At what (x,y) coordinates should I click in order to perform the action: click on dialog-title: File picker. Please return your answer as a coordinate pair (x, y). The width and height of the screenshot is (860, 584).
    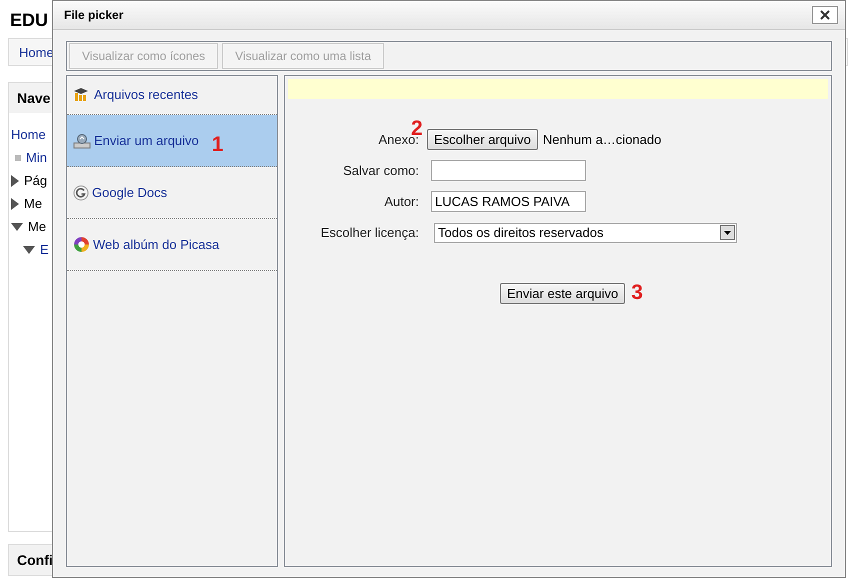
    Looking at the image, I should click on (94, 15).